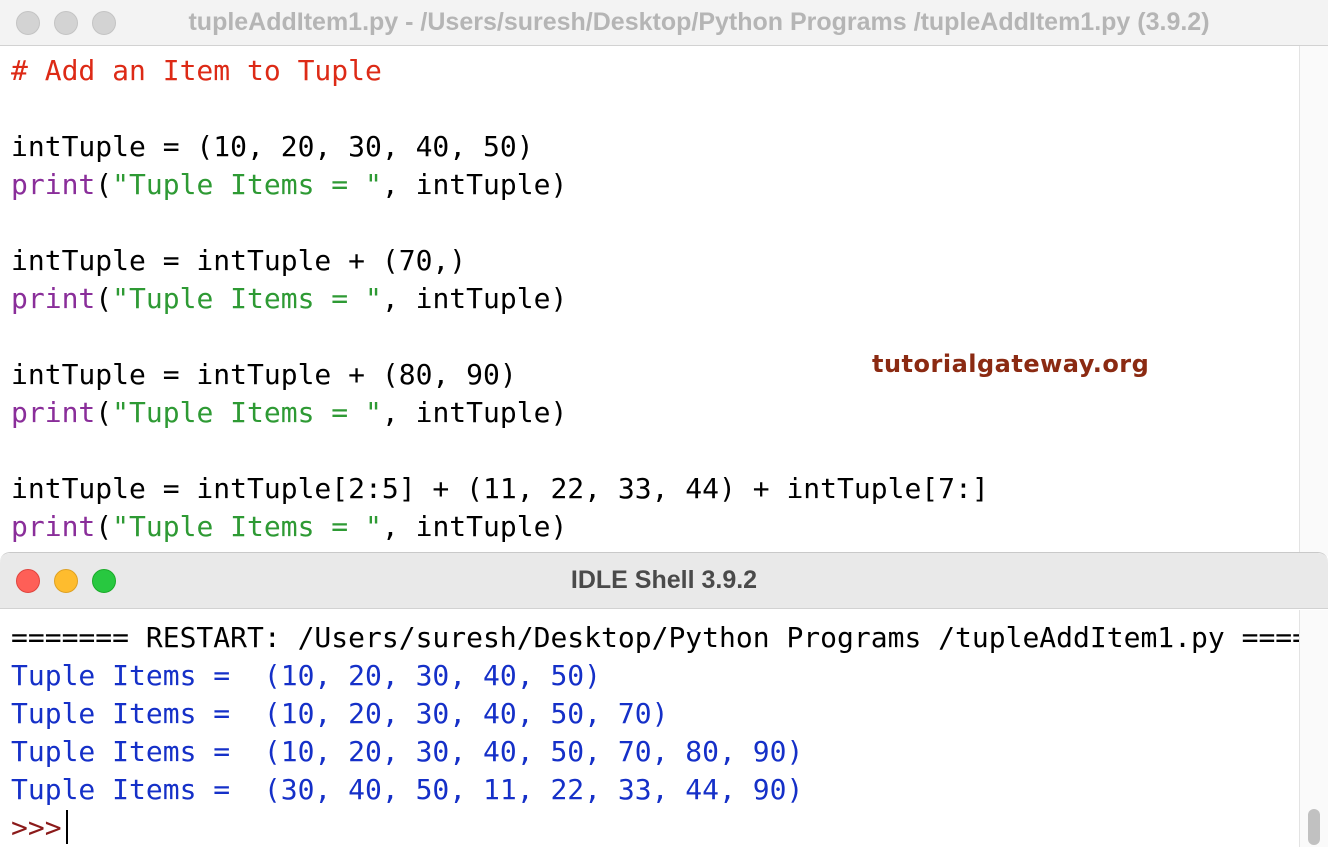 The height and width of the screenshot is (847, 1328). Describe the element at coordinates (500, 71) in the screenshot. I see `code-line: # Add an Item to Tuple` at that location.